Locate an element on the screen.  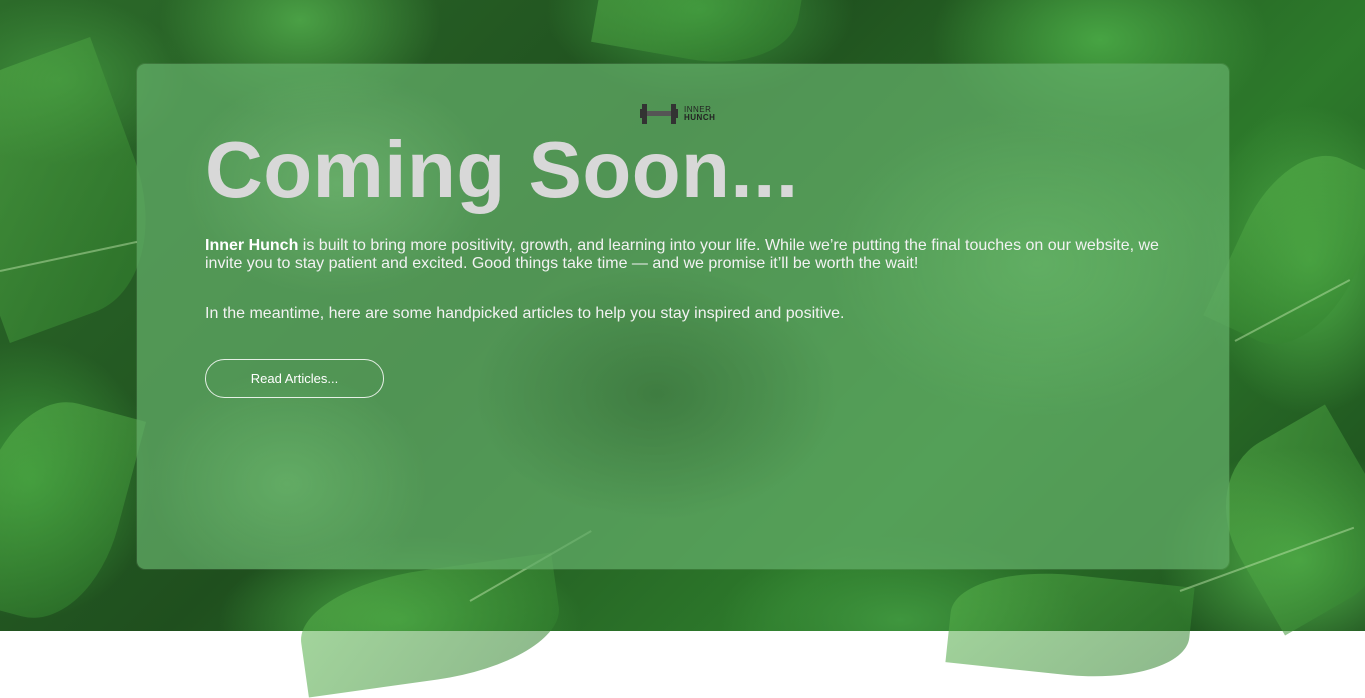
logo-line-2: HUNCH is located at coordinates (700, 117).